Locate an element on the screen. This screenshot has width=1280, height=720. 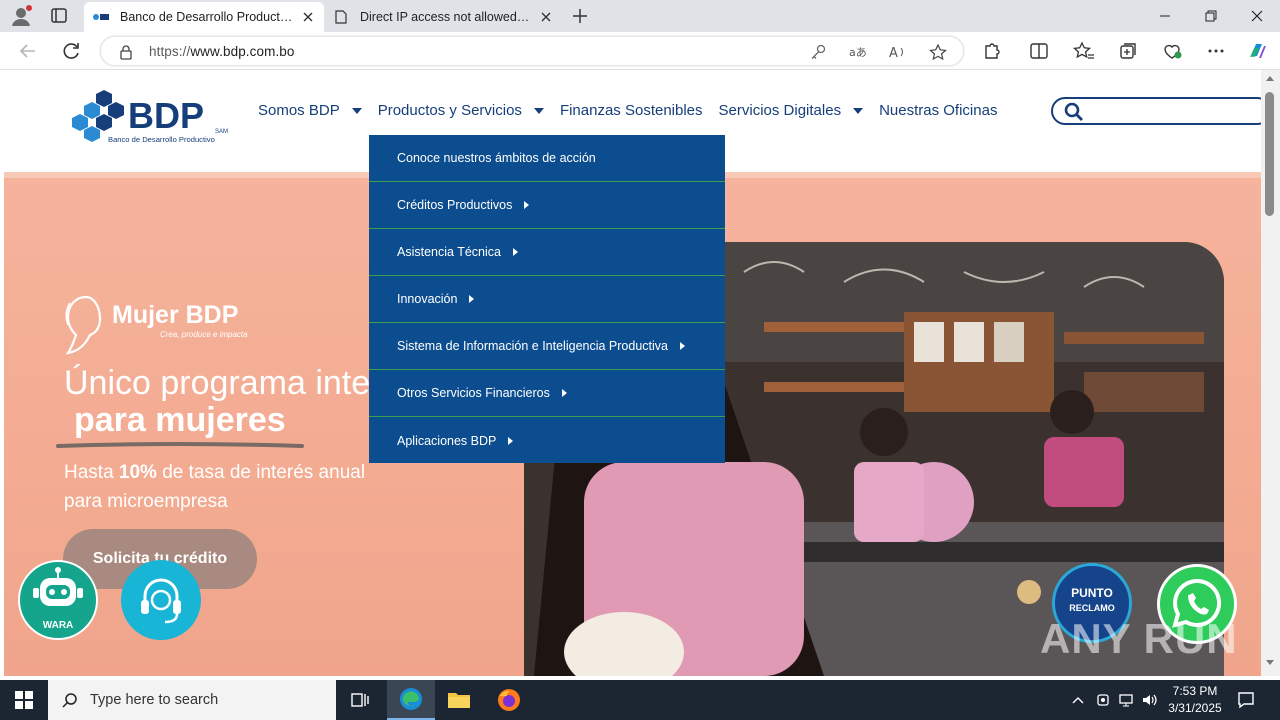
back-icon is located at coordinates (28, 51).